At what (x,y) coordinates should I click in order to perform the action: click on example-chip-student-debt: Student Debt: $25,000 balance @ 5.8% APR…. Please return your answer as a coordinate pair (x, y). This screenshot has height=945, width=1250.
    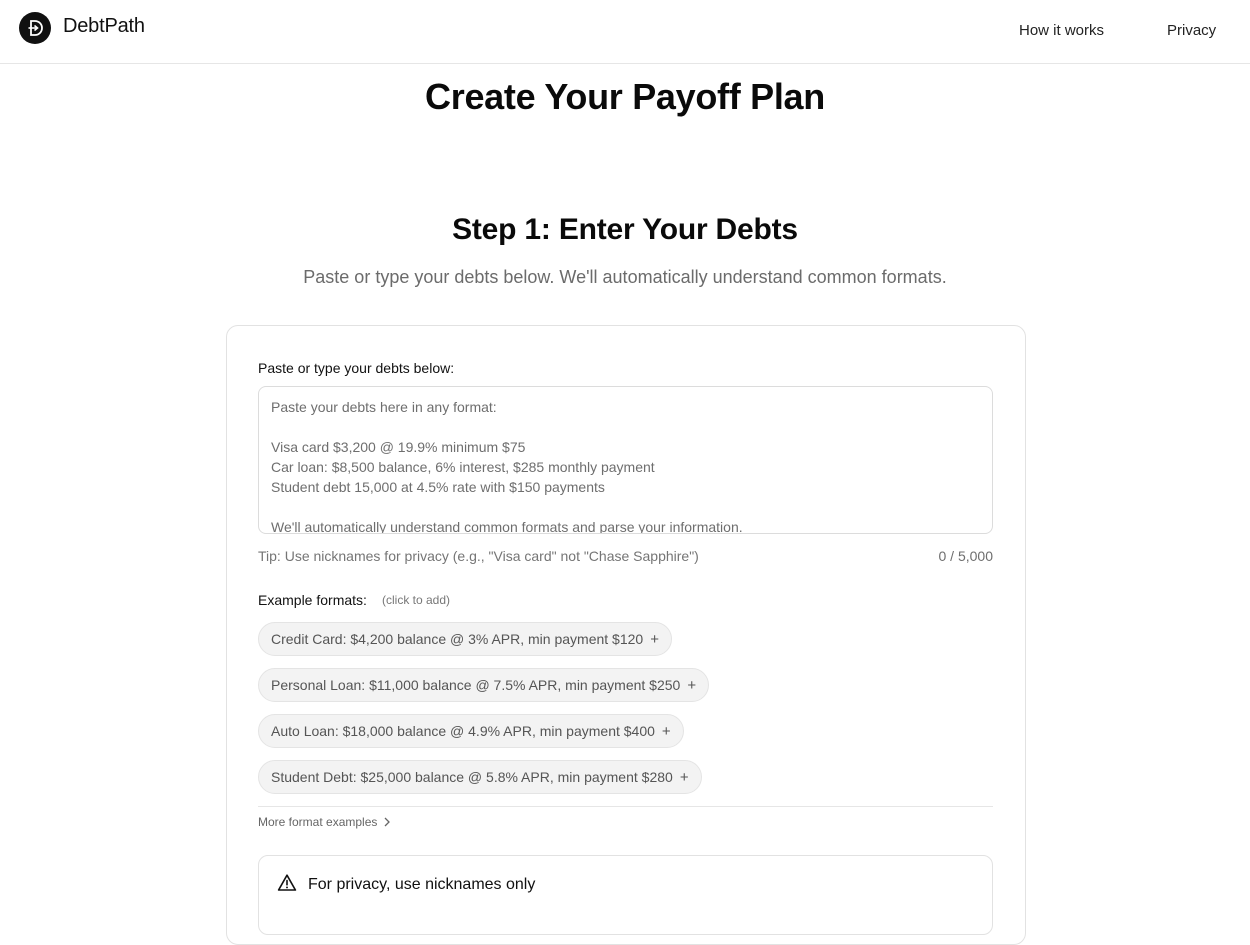
    Looking at the image, I should click on (480, 777).